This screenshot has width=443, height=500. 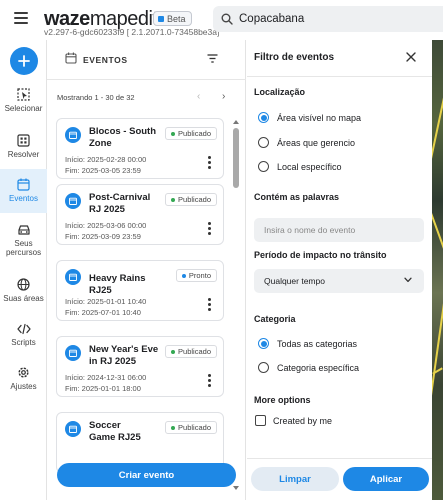 What do you see at coordinates (23, 149) in the screenshot?
I see `rail-item-resolver: Resolver` at bounding box center [23, 149].